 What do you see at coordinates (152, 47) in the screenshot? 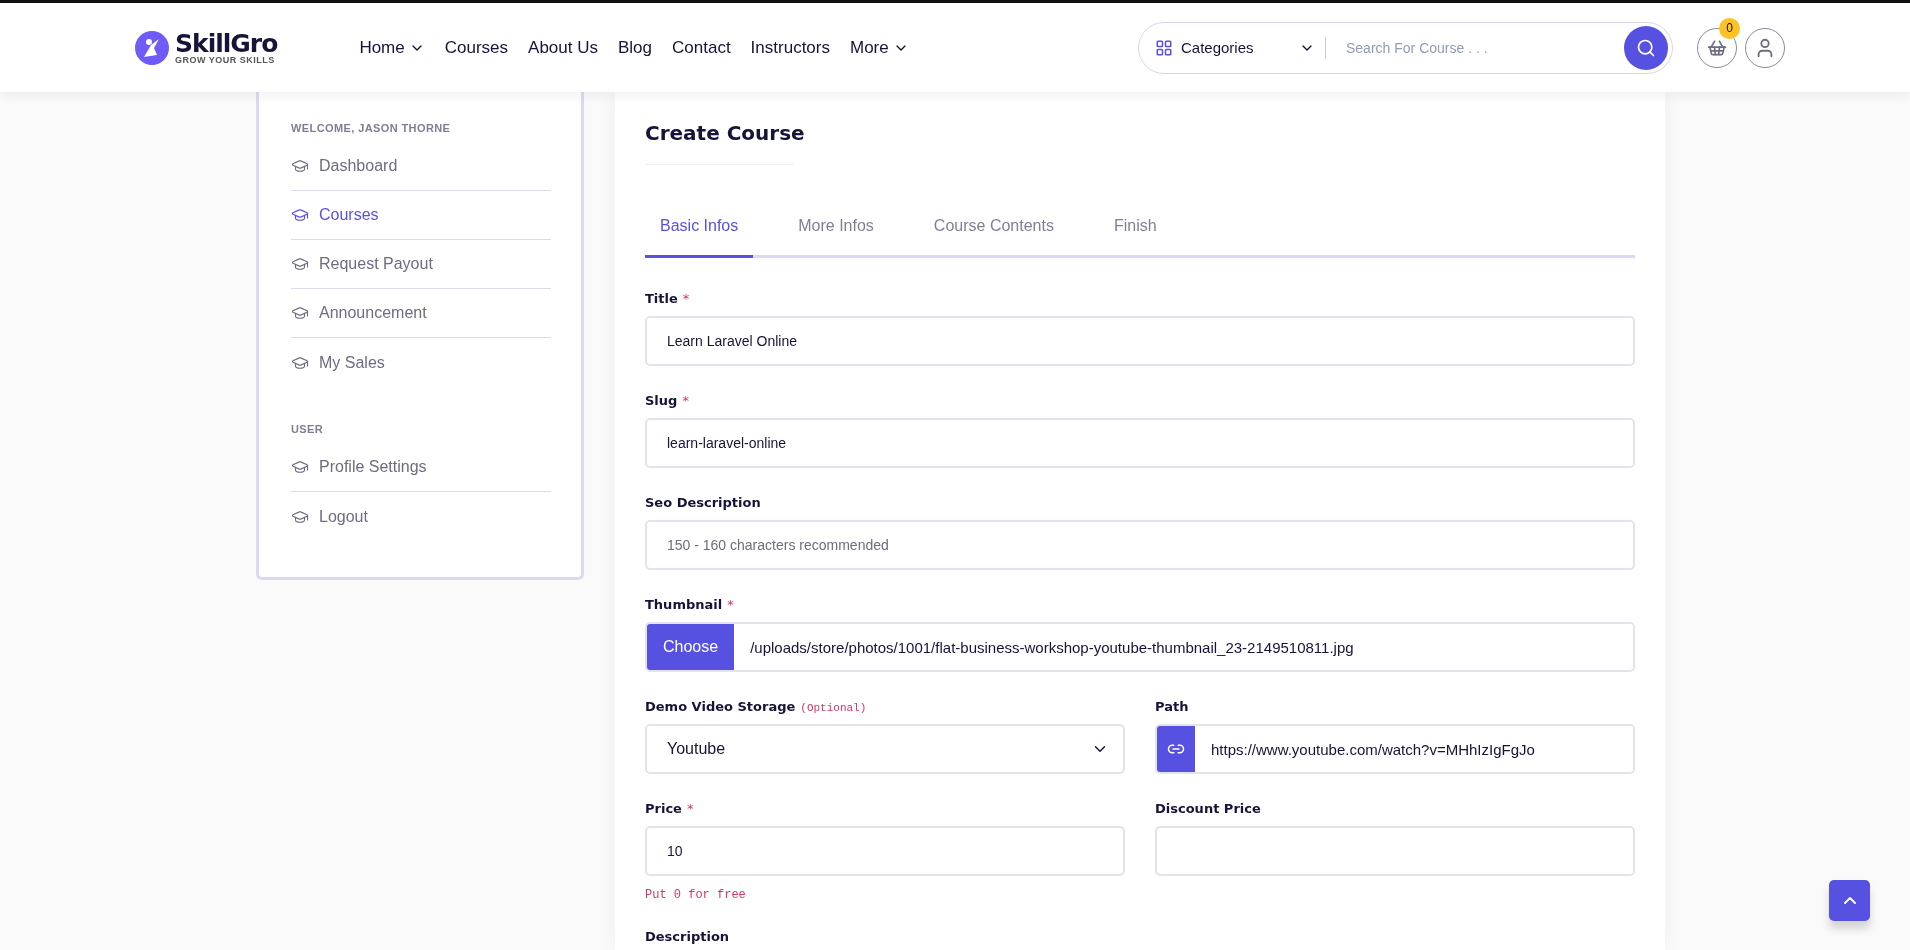
I see `logo-icon` at bounding box center [152, 47].